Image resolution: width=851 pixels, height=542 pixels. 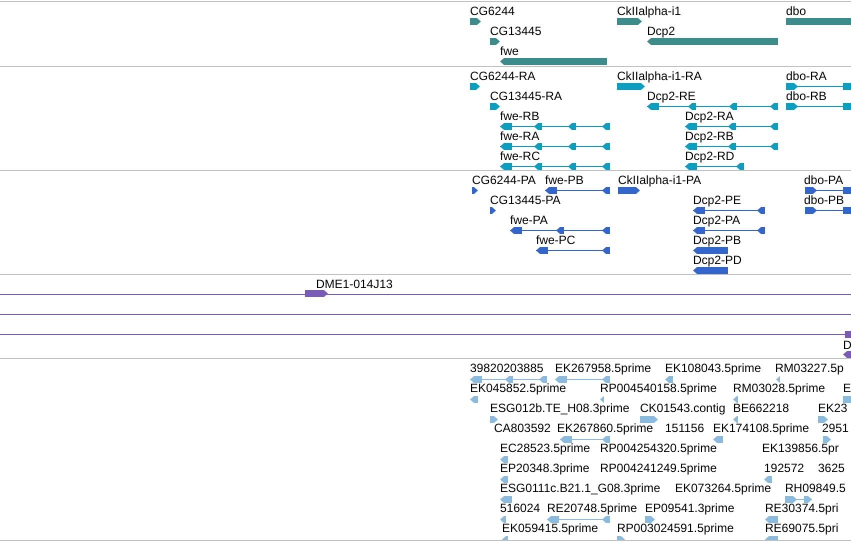 What do you see at coordinates (717, 260) in the screenshot?
I see `feature-label: Dcp2-PD` at bounding box center [717, 260].